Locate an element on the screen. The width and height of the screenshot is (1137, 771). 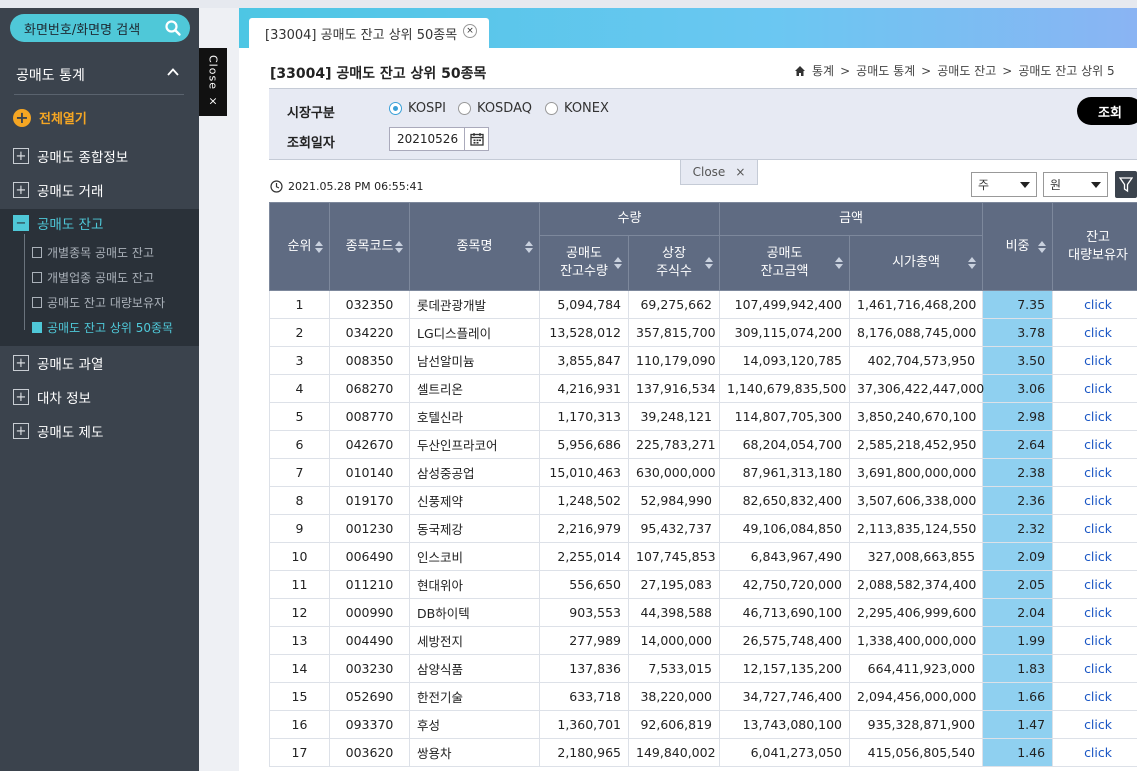
cell-amt: 42,750,720,000 is located at coordinates (785, 584).